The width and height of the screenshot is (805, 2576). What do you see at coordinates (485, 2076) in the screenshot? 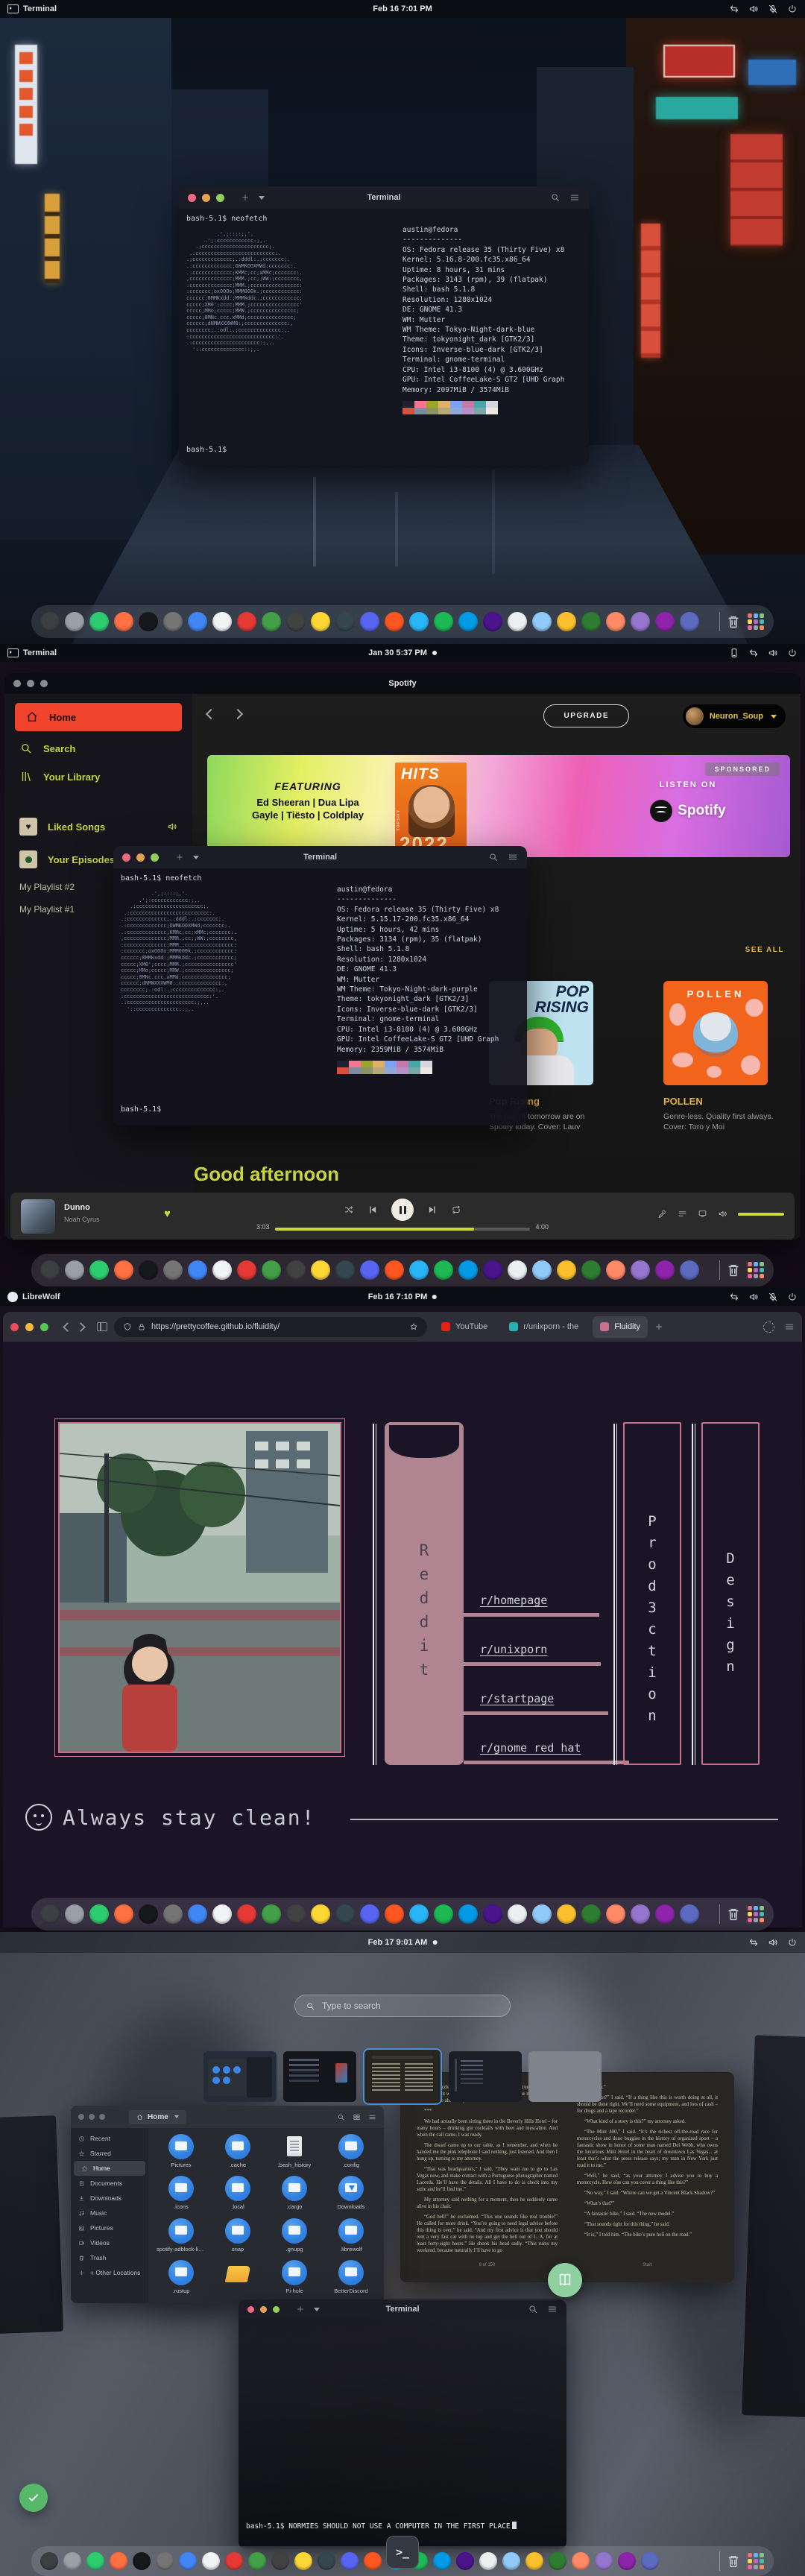
I see `window-thumbnail` at bounding box center [485, 2076].